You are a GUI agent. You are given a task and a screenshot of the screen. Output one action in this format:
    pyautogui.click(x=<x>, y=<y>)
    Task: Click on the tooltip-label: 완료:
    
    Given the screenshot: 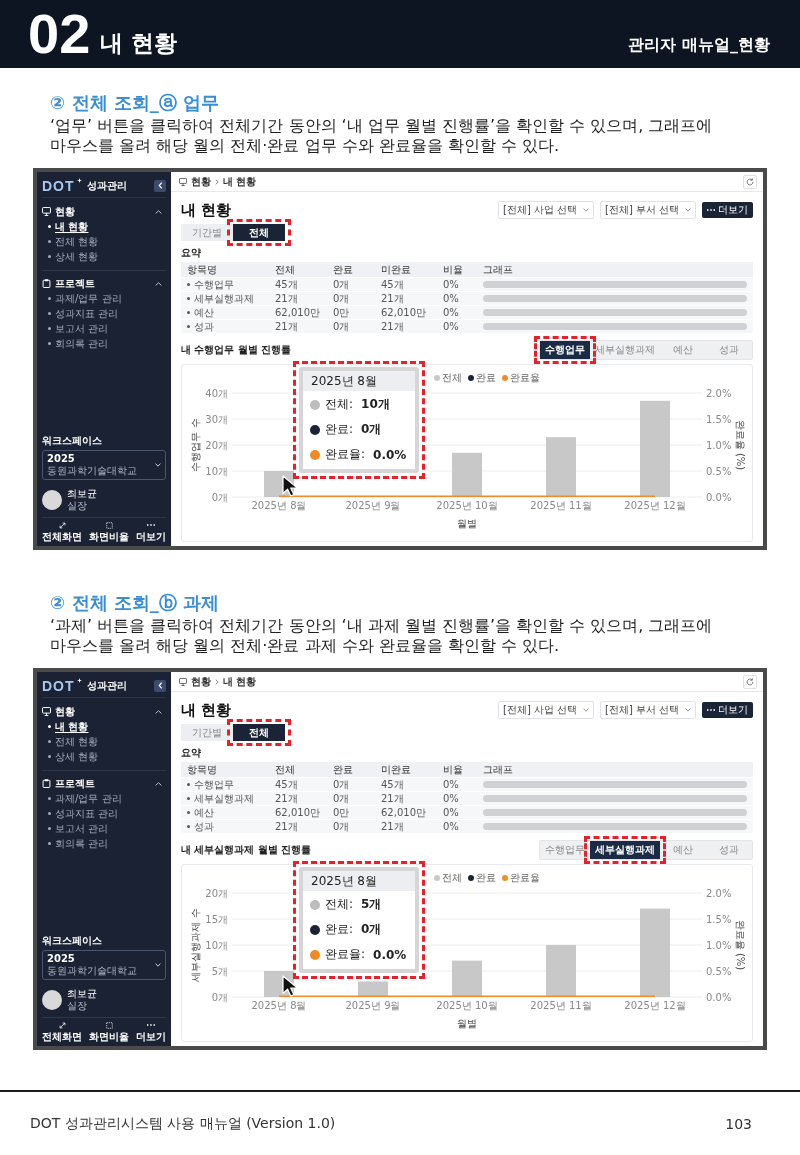 What is the action you would take?
    pyautogui.click(x=339, y=929)
    